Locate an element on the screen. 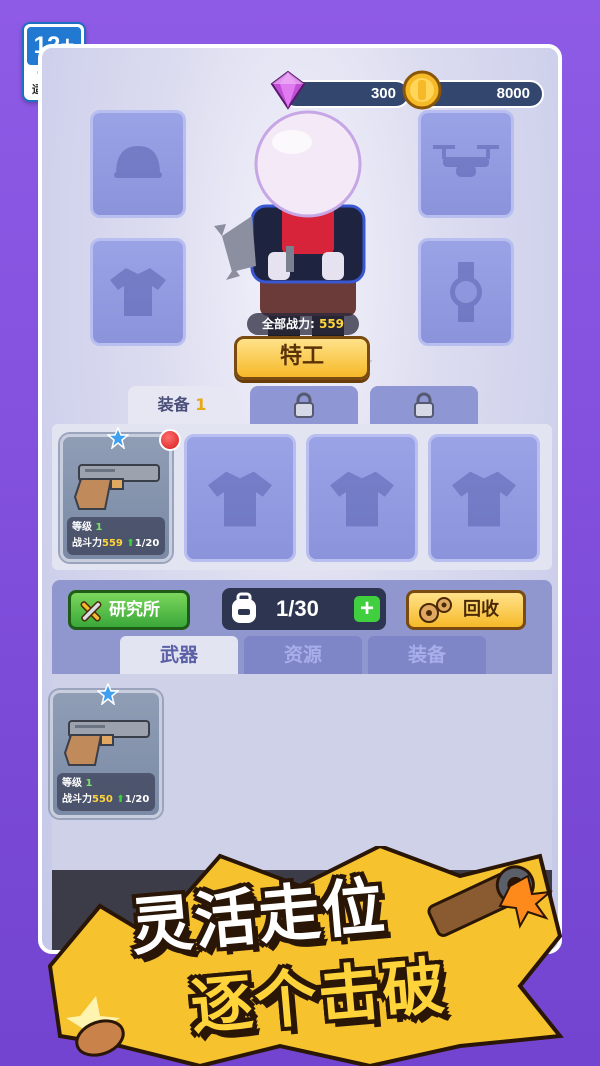  shirt-slot is located at coordinates (138, 292).